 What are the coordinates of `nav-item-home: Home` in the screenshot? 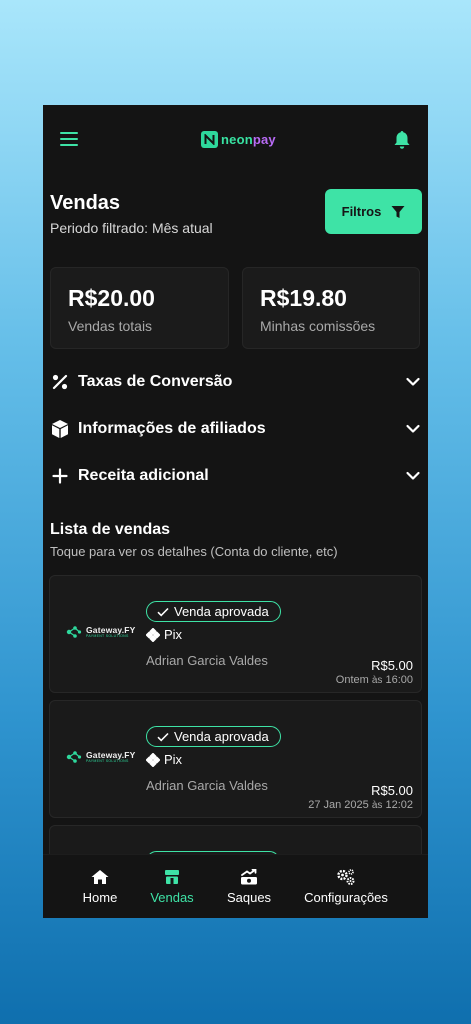 It's located at (100, 888).